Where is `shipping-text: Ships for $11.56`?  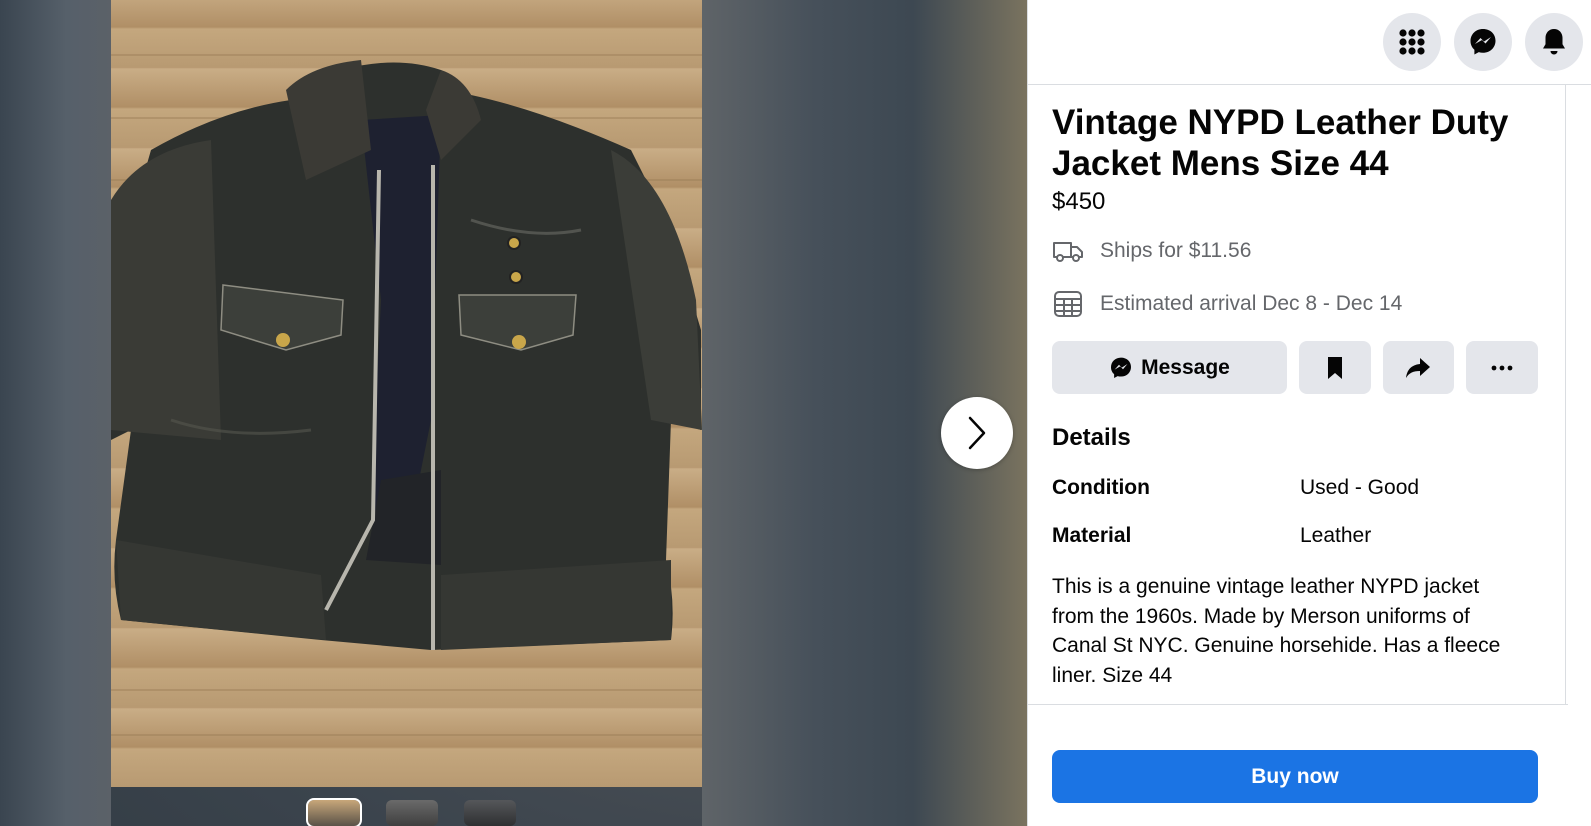
shipping-text: Ships for $11.56 is located at coordinates (1176, 250).